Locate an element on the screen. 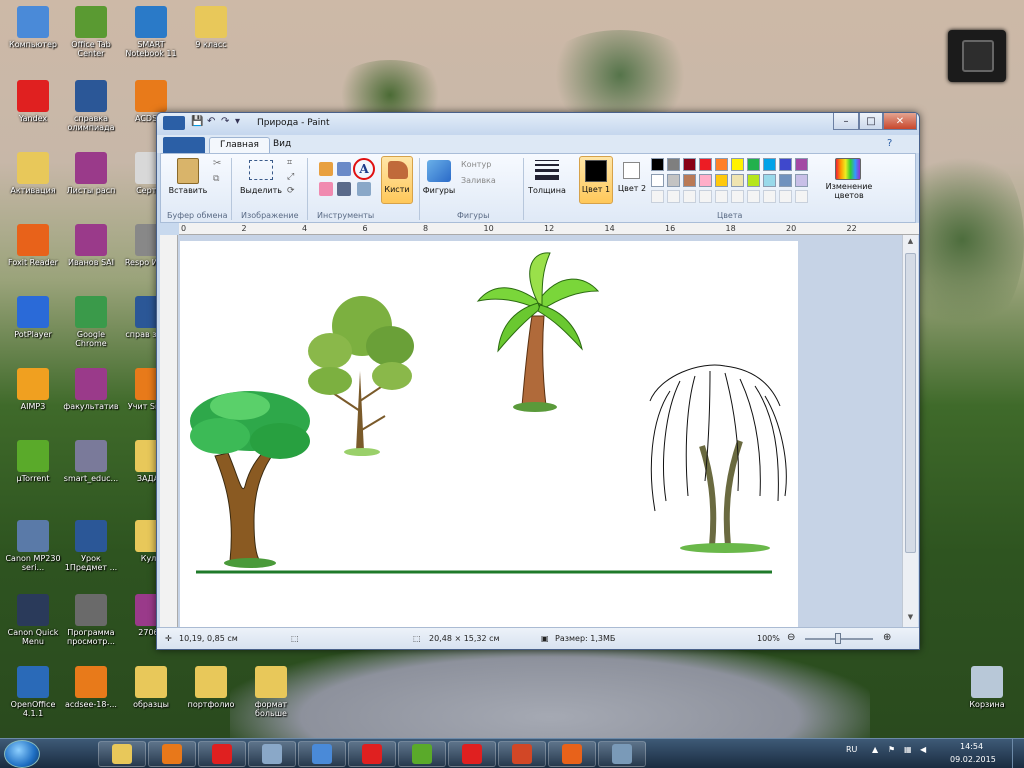 The height and width of the screenshot is (768, 1024). cut-icon: ✂ is located at coordinates (217, 163).